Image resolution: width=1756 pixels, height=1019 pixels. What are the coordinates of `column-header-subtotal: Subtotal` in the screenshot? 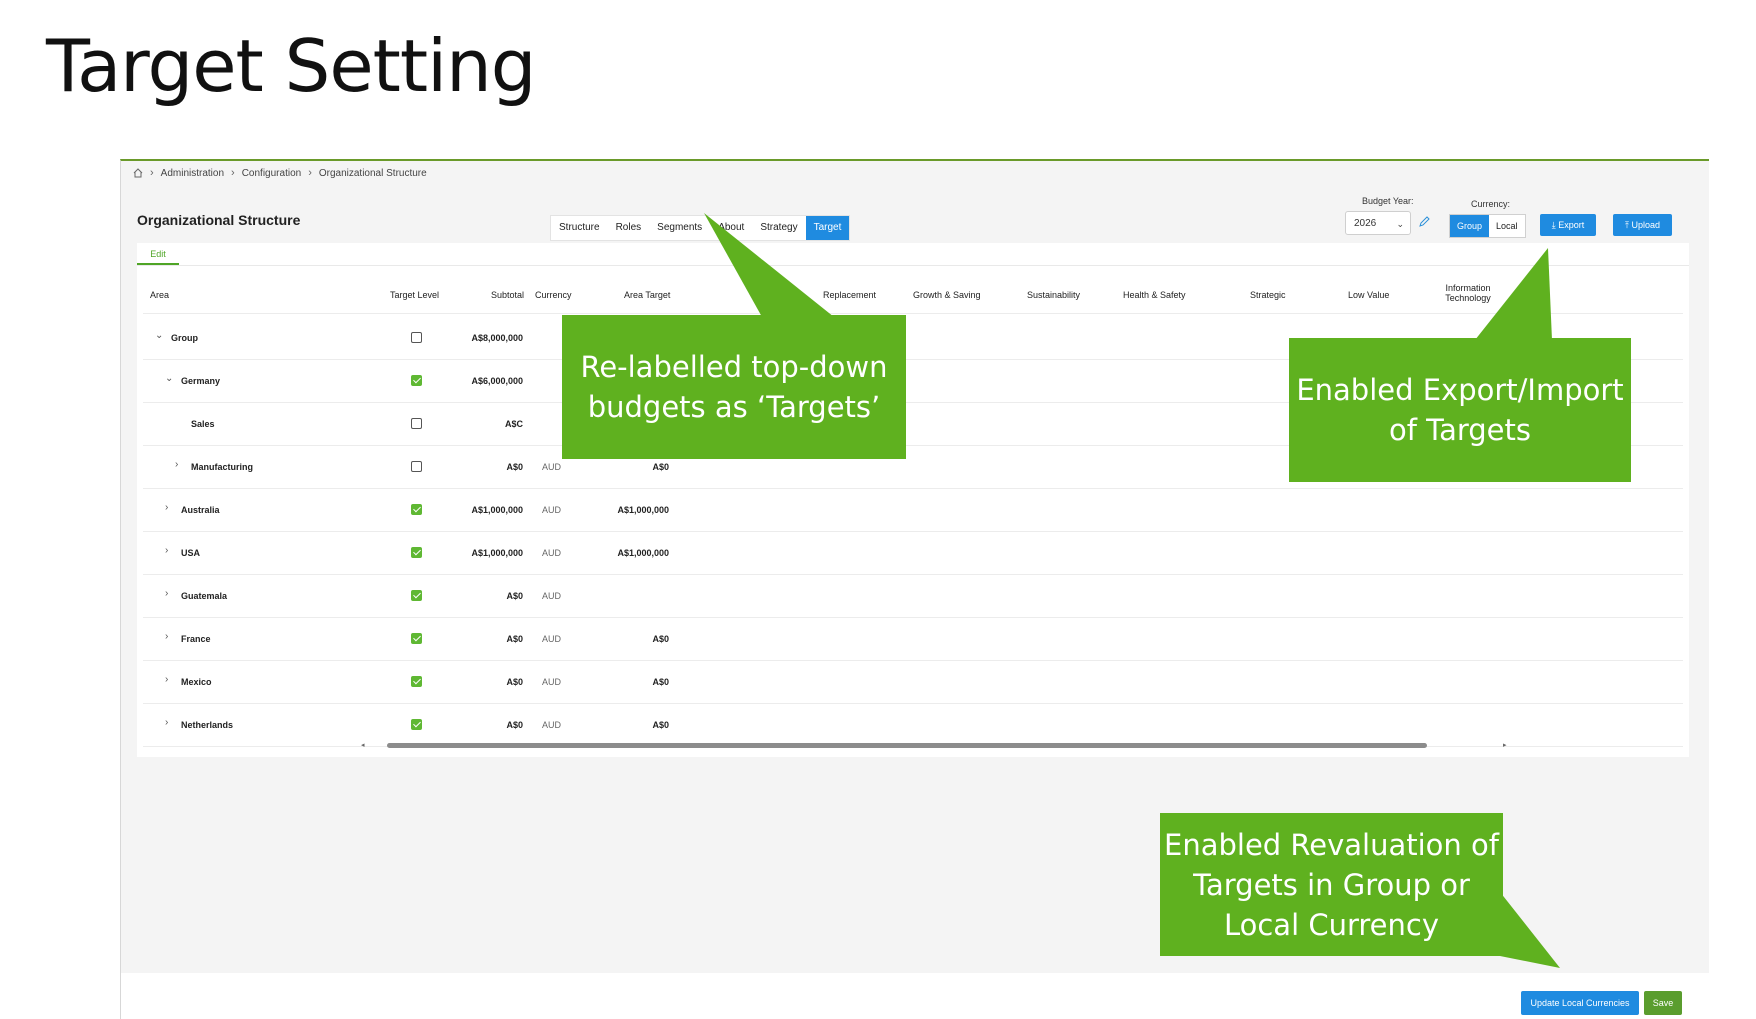 It's located at (508, 295).